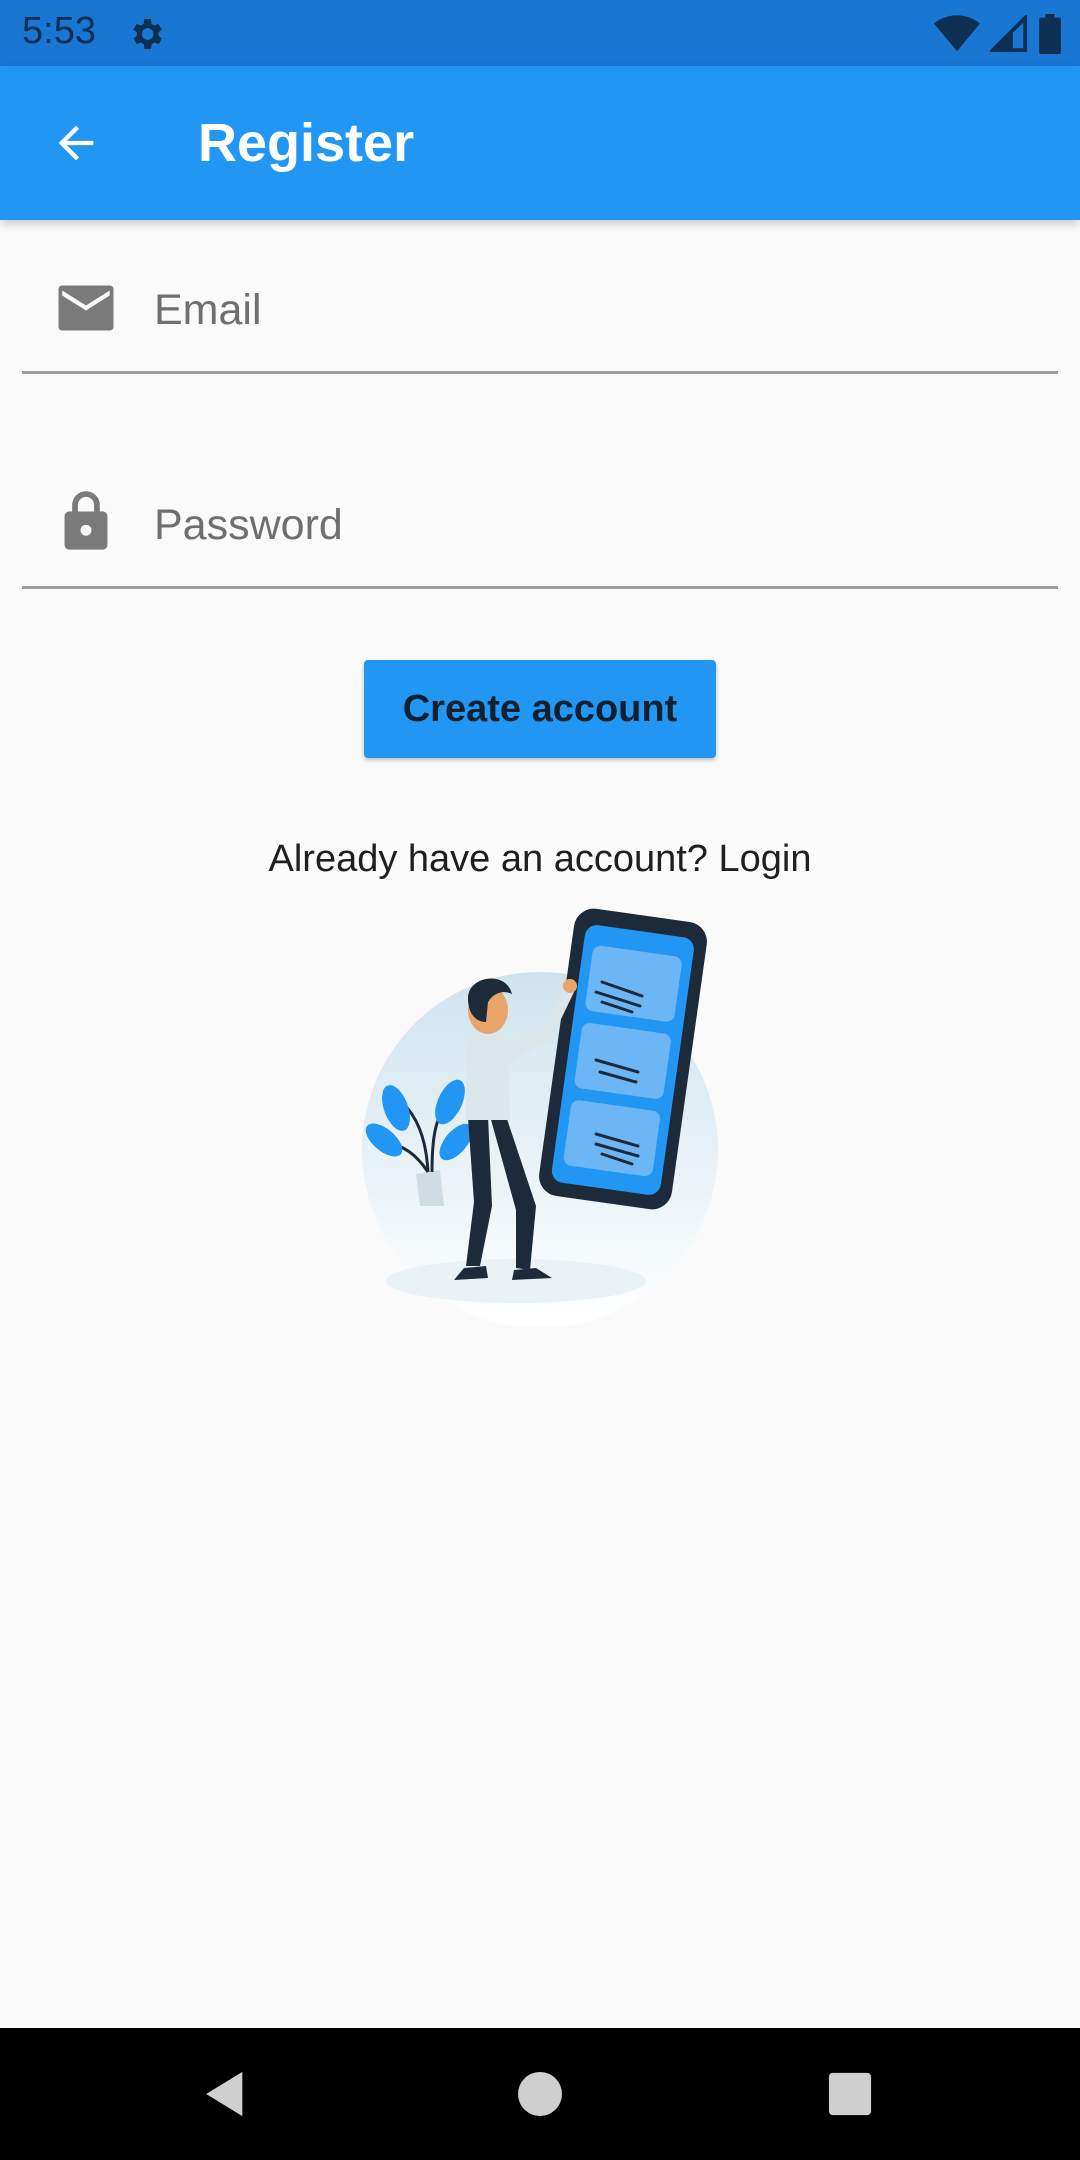 This screenshot has width=1080, height=2160. I want to click on email-input, so click(592, 310).